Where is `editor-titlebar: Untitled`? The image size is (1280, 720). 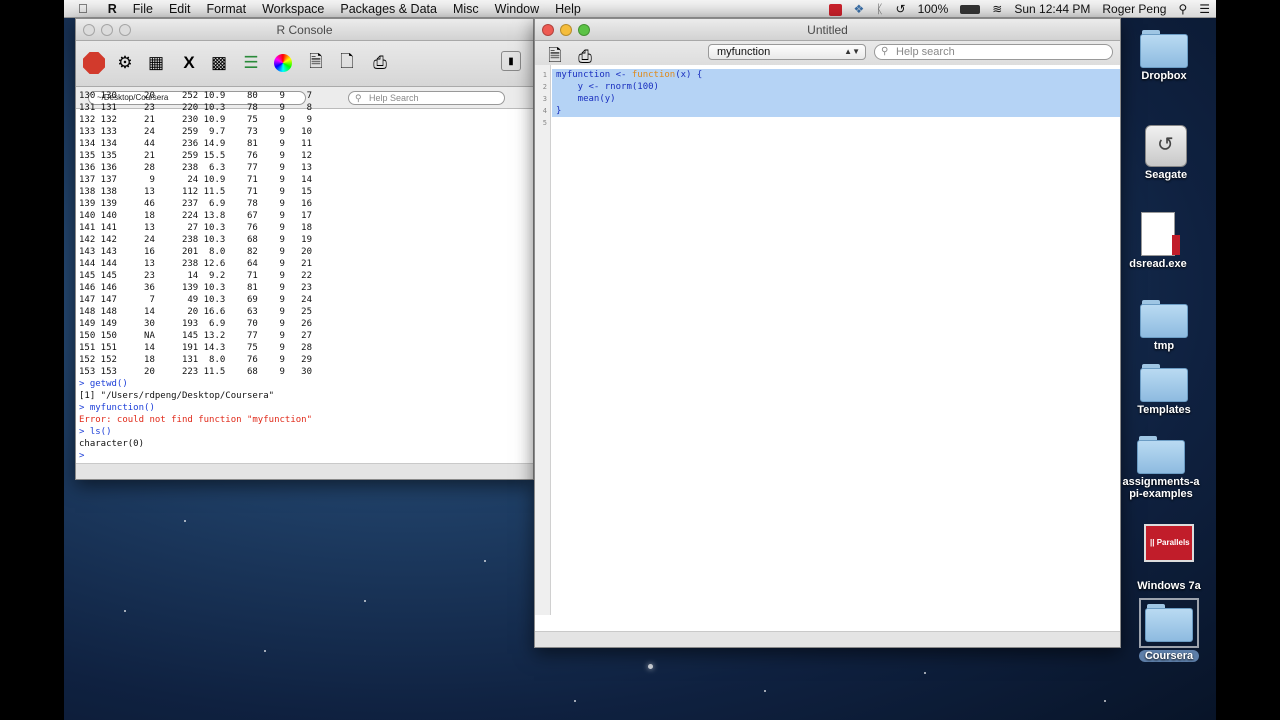
editor-titlebar: Untitled is located at coordinates (827, 30).